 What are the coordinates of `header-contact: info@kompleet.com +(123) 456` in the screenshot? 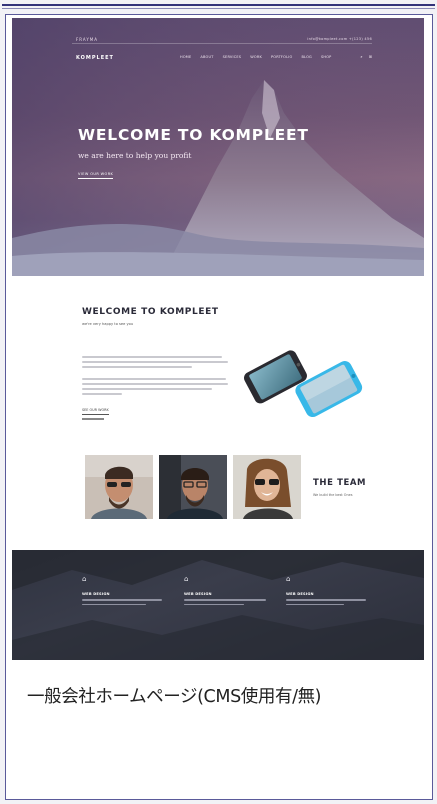 It's located at (339, 39).